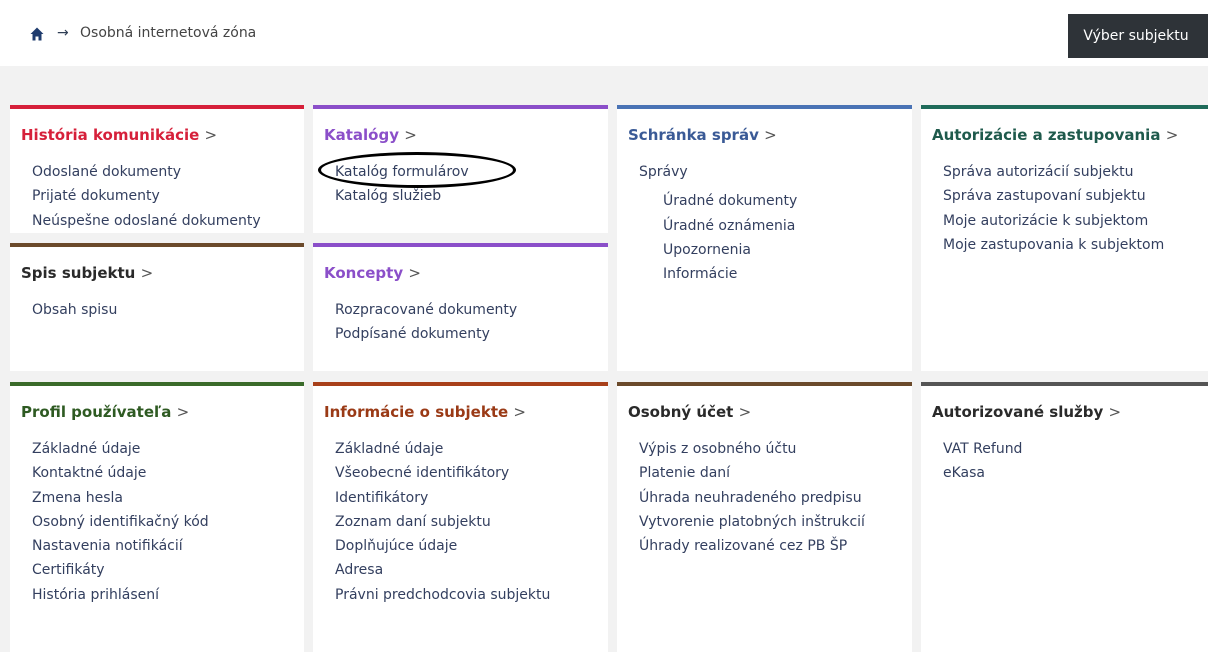  Describe the element at coordinates (718, 250) in the screenshot. I see `link-upozornenia: Upozornenia` at that location.